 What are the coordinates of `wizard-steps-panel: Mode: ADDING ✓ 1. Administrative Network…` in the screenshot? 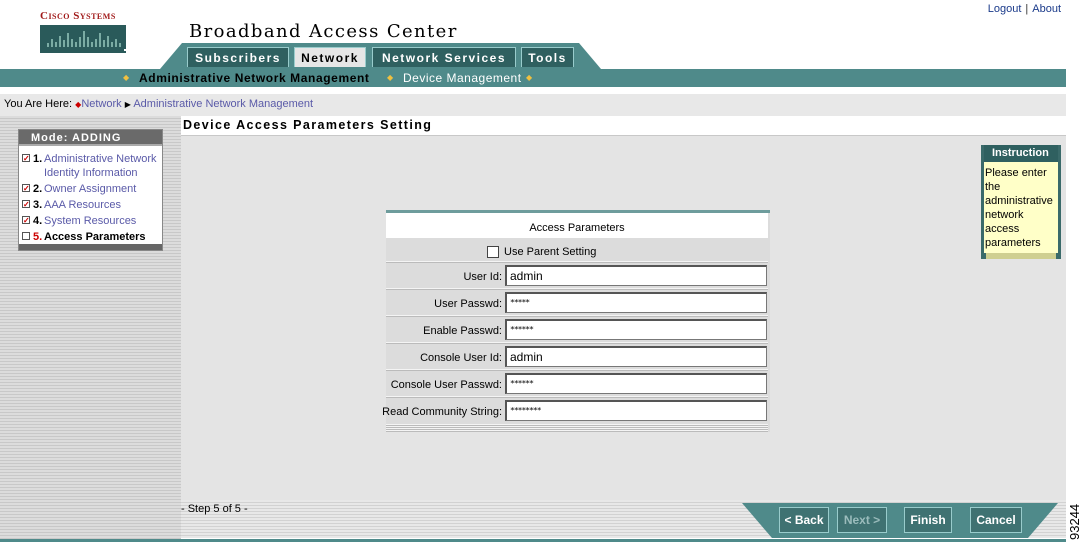 It's located at (90, 190).